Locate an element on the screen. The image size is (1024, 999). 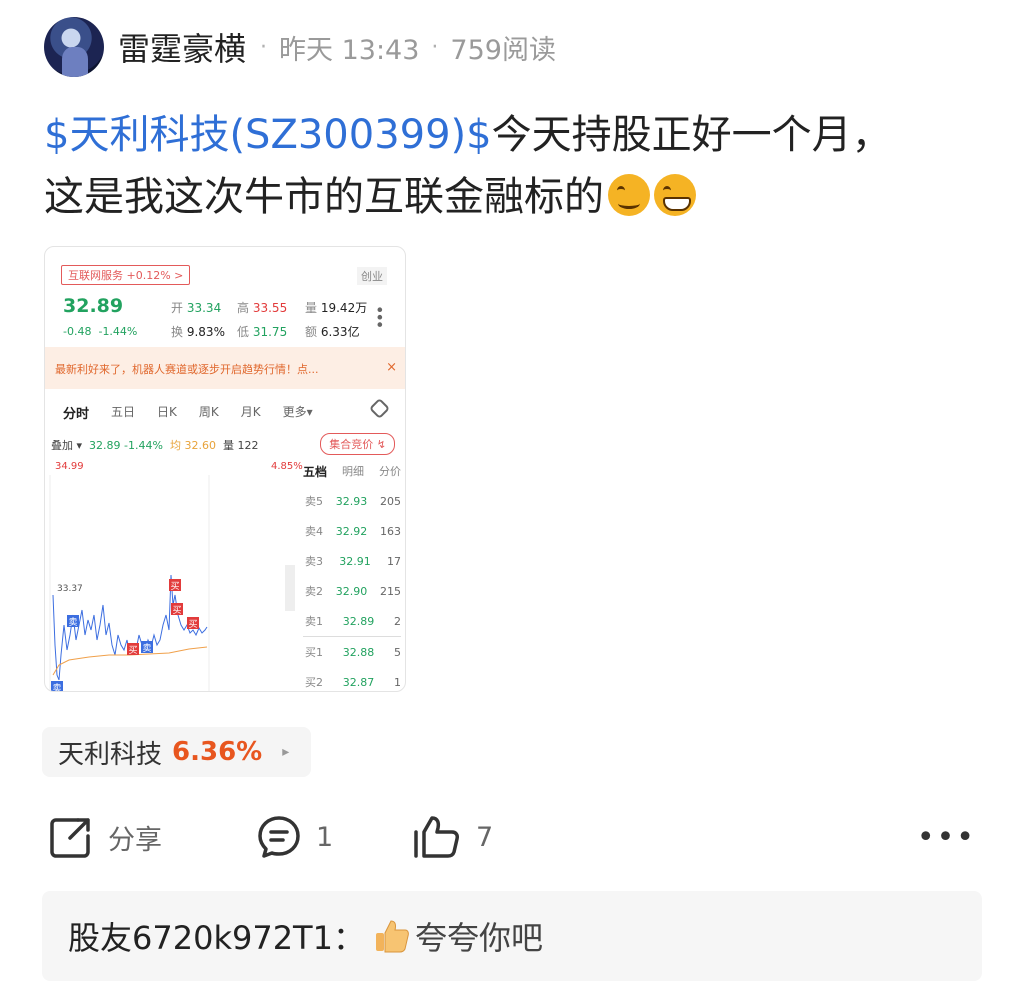
high-value: 高 33.55 is located at coordinates (262, 308).